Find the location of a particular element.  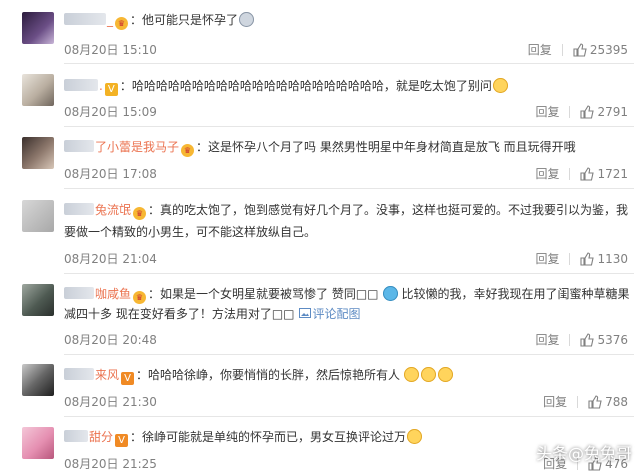

comment-image-link: 评论配图 is located at coordinates (337, 314).